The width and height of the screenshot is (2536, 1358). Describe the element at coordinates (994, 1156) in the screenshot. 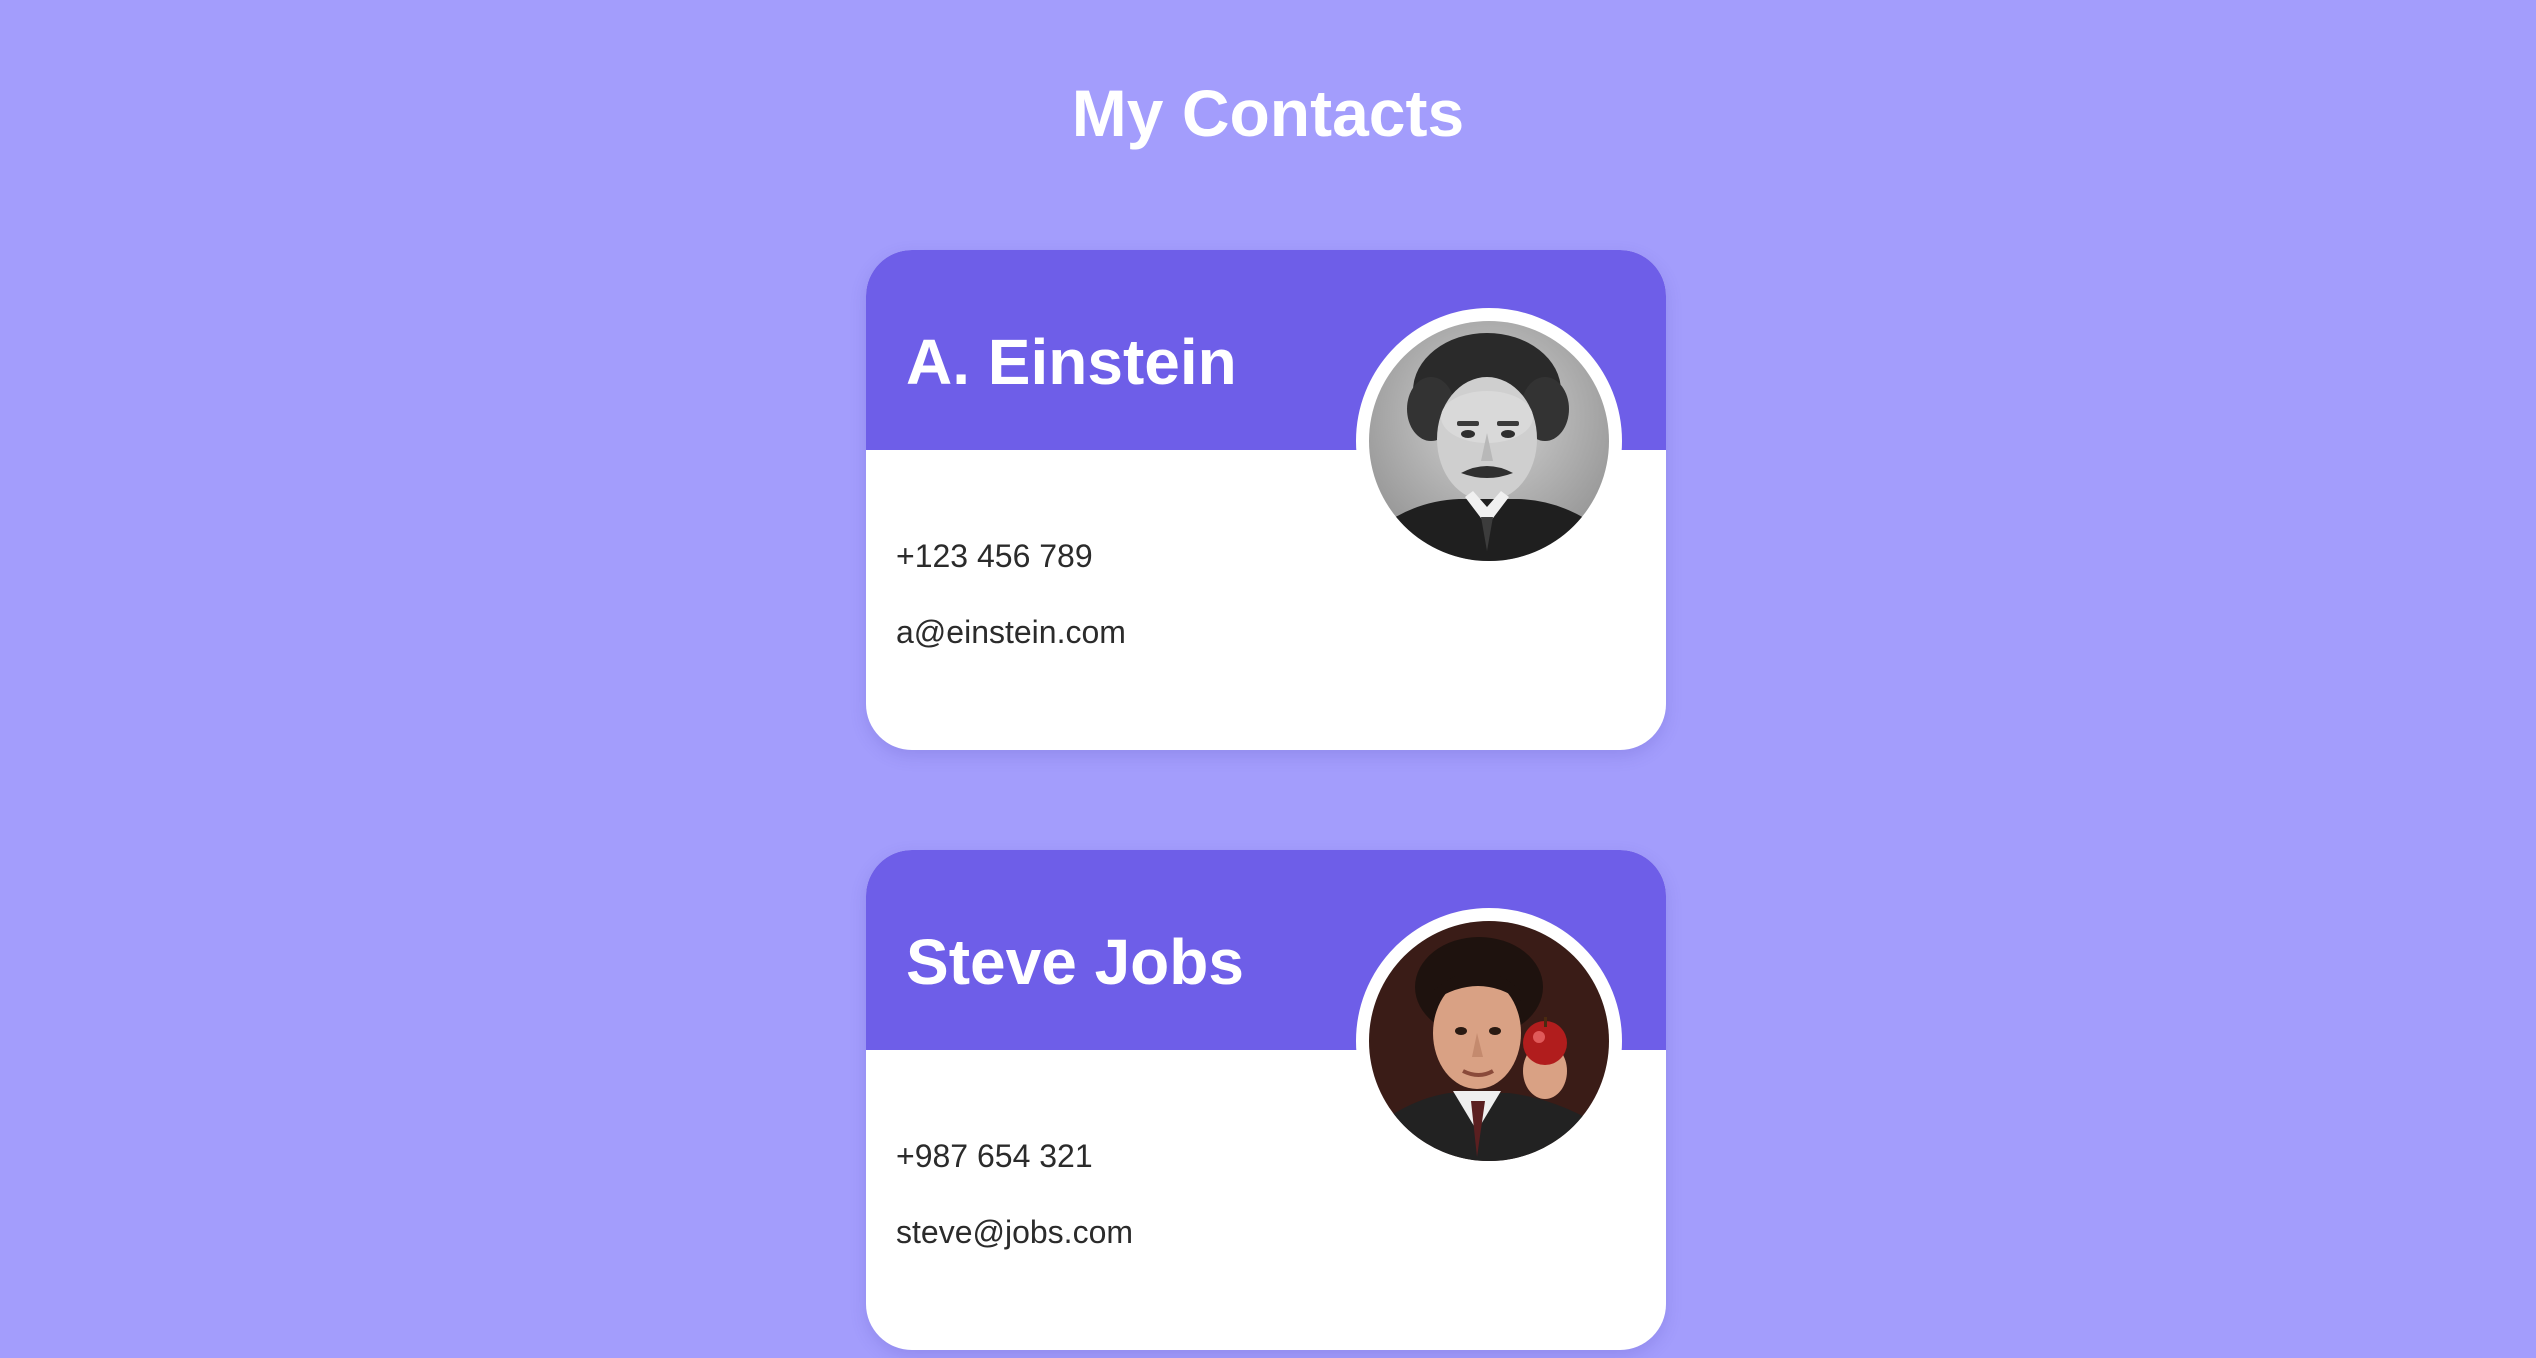

I see `contact-phone: +987 654 321` at that location.